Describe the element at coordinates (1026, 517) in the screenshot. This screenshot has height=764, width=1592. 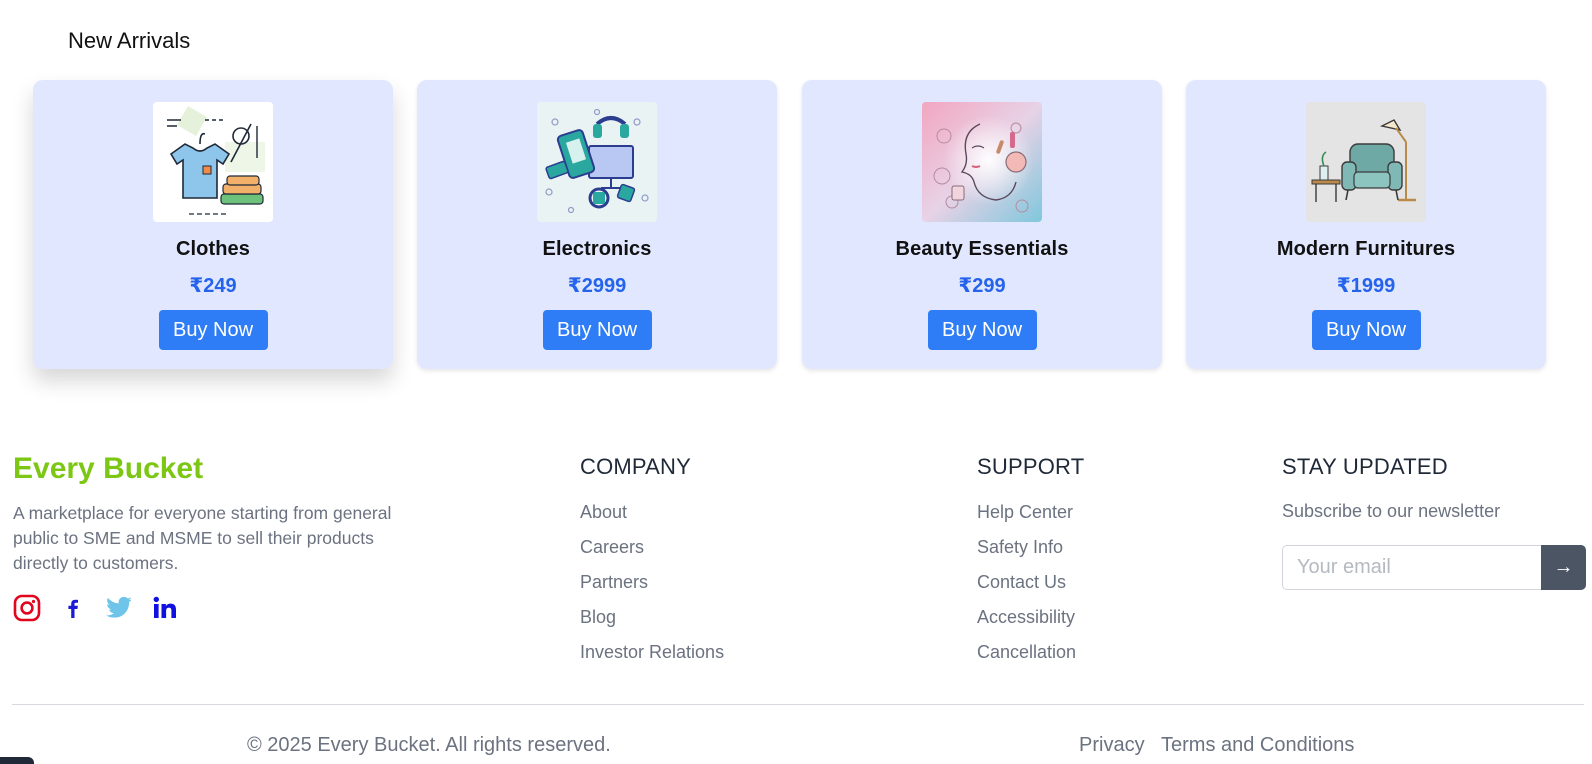
I see `footer-link-help-center: Help Center` at that location.